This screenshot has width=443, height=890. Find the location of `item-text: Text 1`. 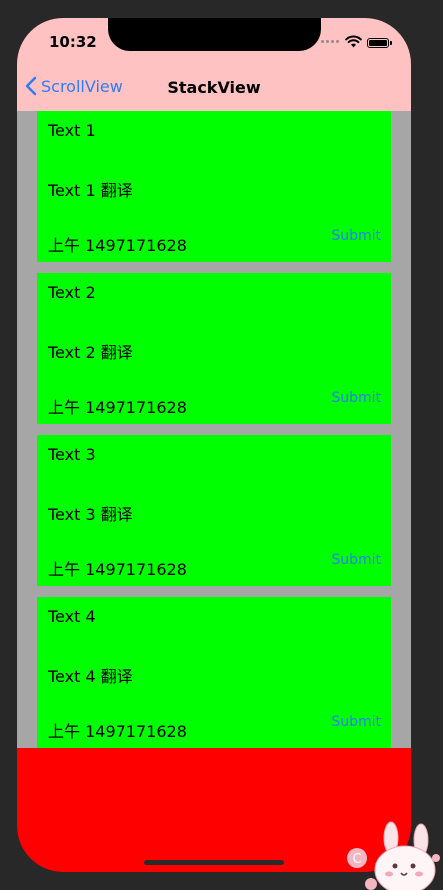

item-text: Text 1 is located at coordinates (72, 130).